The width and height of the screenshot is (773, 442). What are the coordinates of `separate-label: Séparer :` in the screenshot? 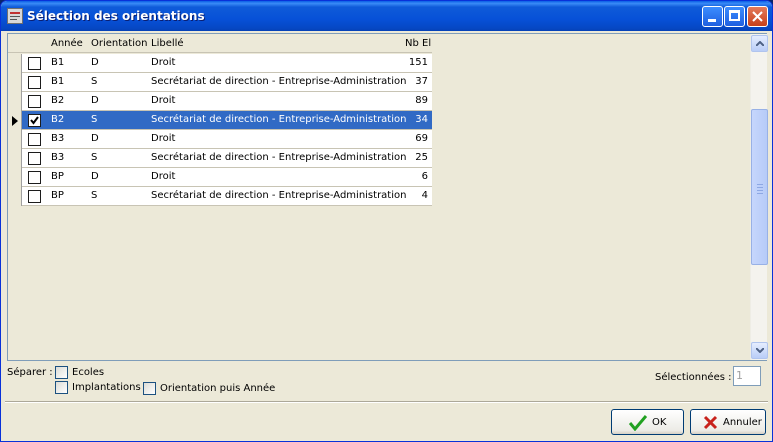 It's located at (30, 372).